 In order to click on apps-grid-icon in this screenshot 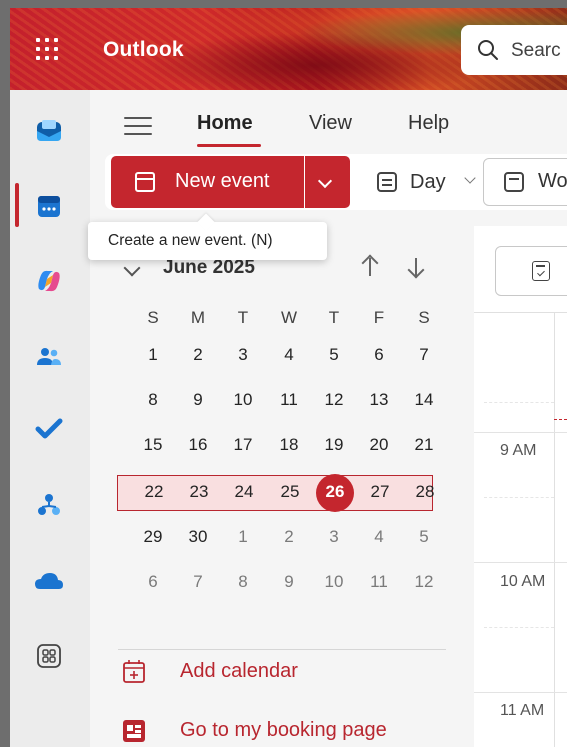, I will do `click(49, 656)`.